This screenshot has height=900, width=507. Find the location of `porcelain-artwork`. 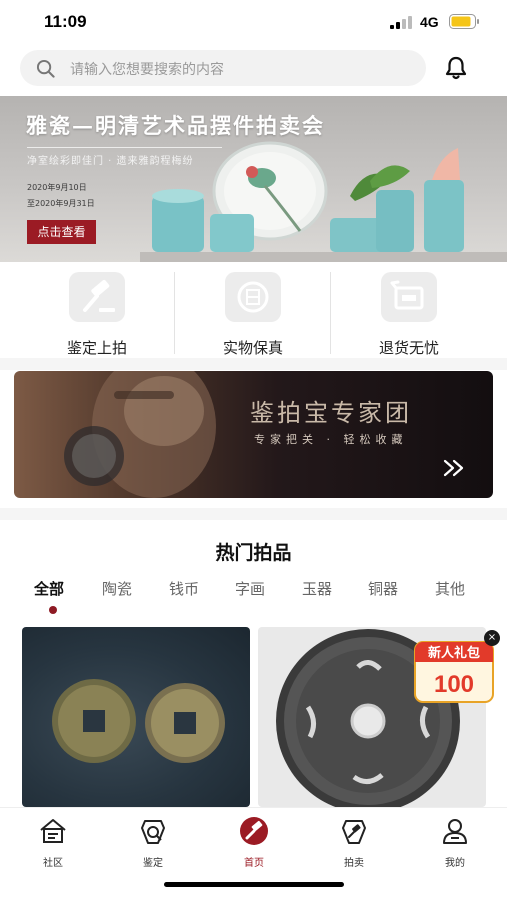

porcelain-artwork is located at coordinates (323, 201).